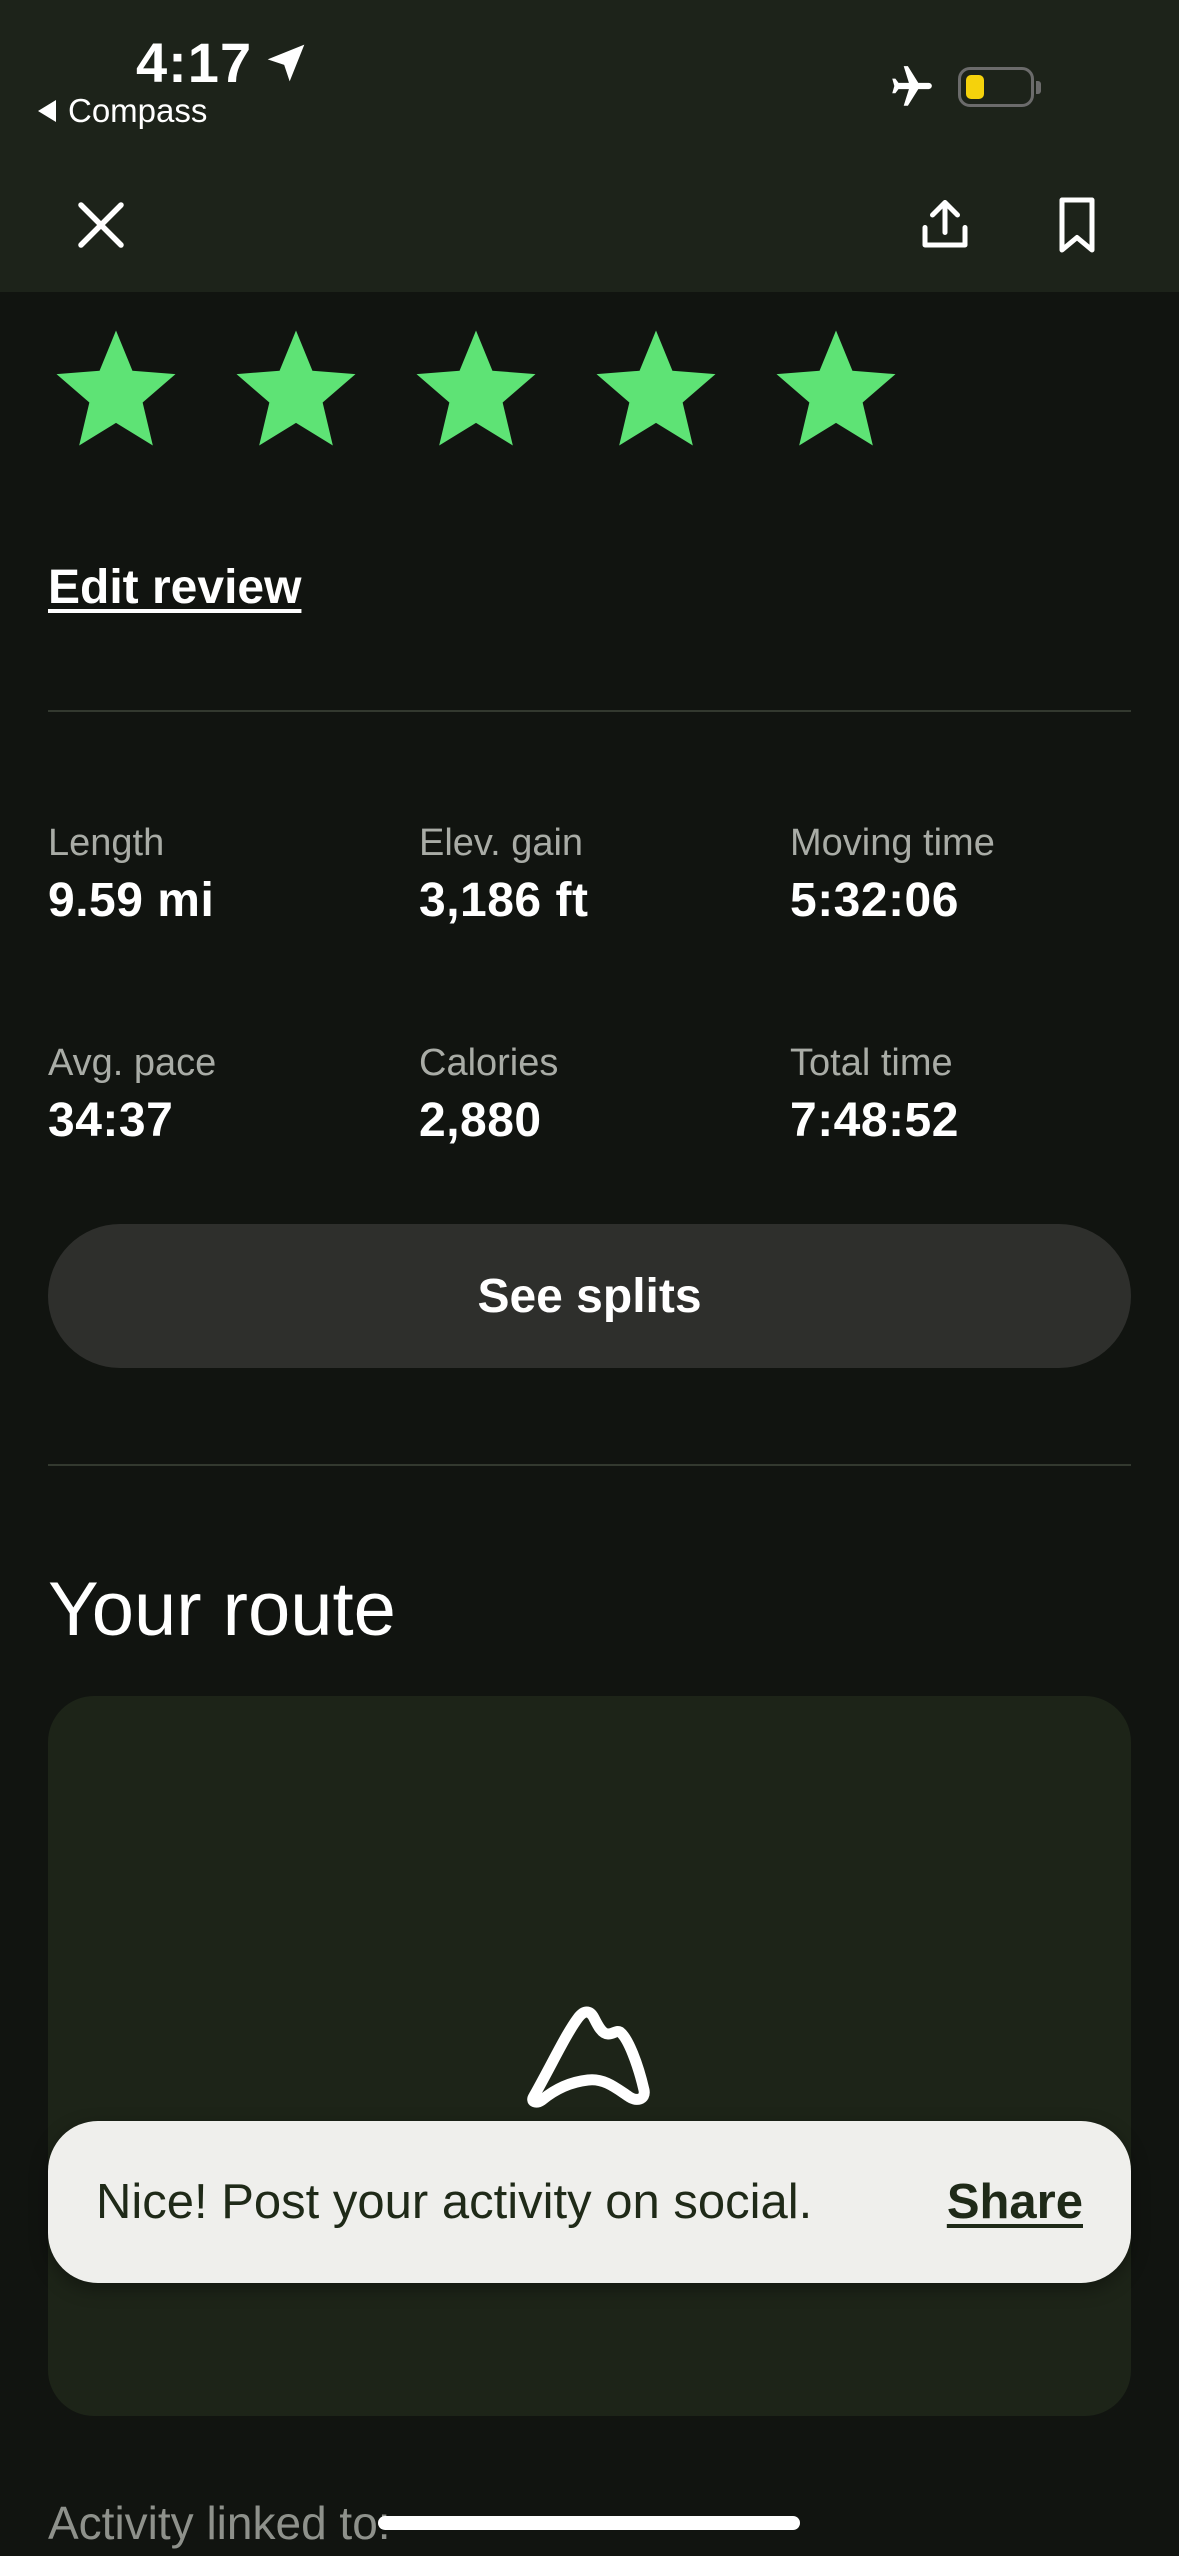 The height and width of the screenshot is (2556, 1179). What do you see at coordinates (111, 1120) in the screenshot?
I see `stat-value: 34:37` at bounding box center [111, 1120].